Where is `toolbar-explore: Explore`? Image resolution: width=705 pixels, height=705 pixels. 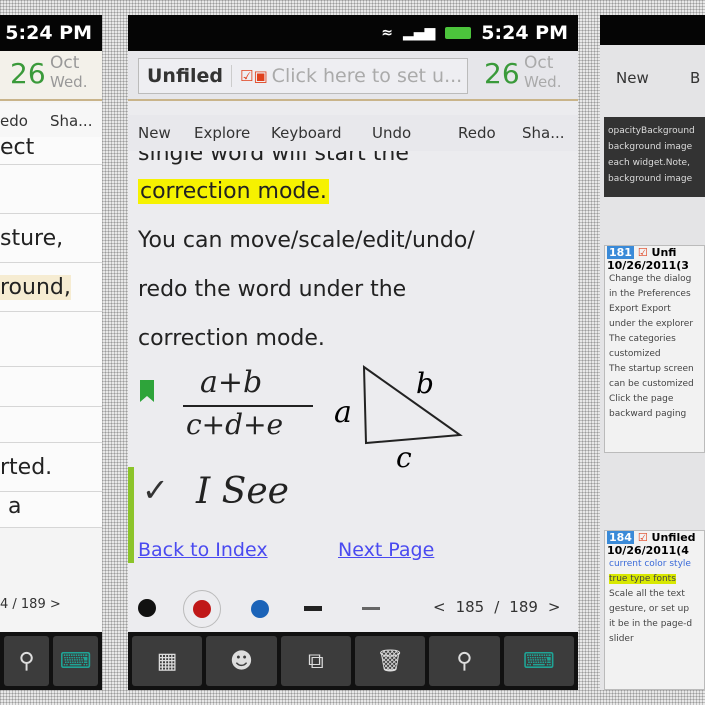 toolbar-explore: Explore is located at coordinates (222, 133).